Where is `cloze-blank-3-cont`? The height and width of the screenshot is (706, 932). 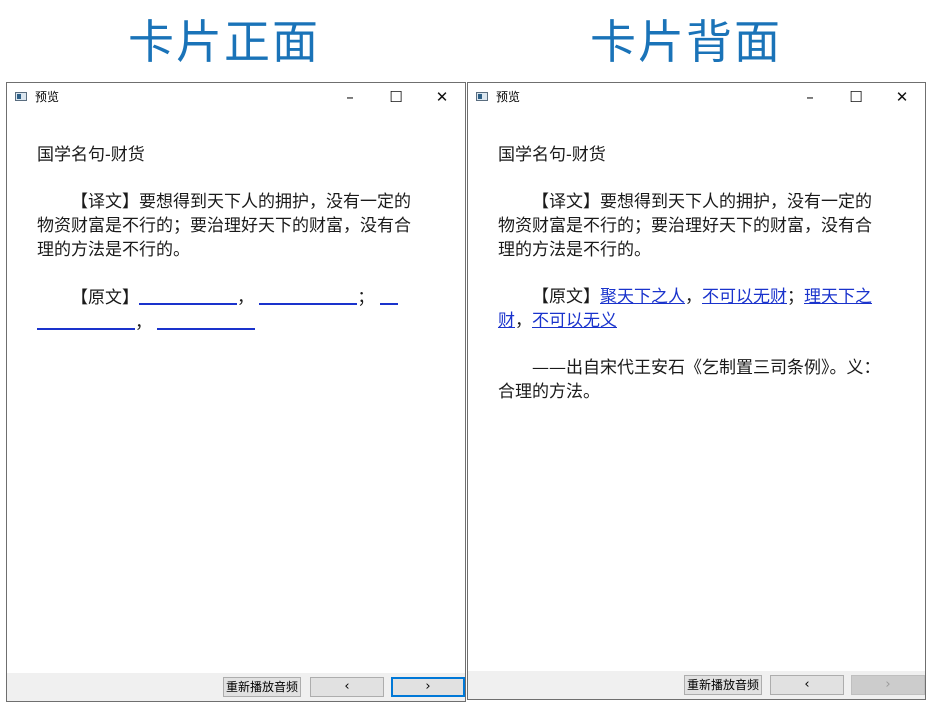 cloze-blank-3-cont is located at coordinates (86, 320).